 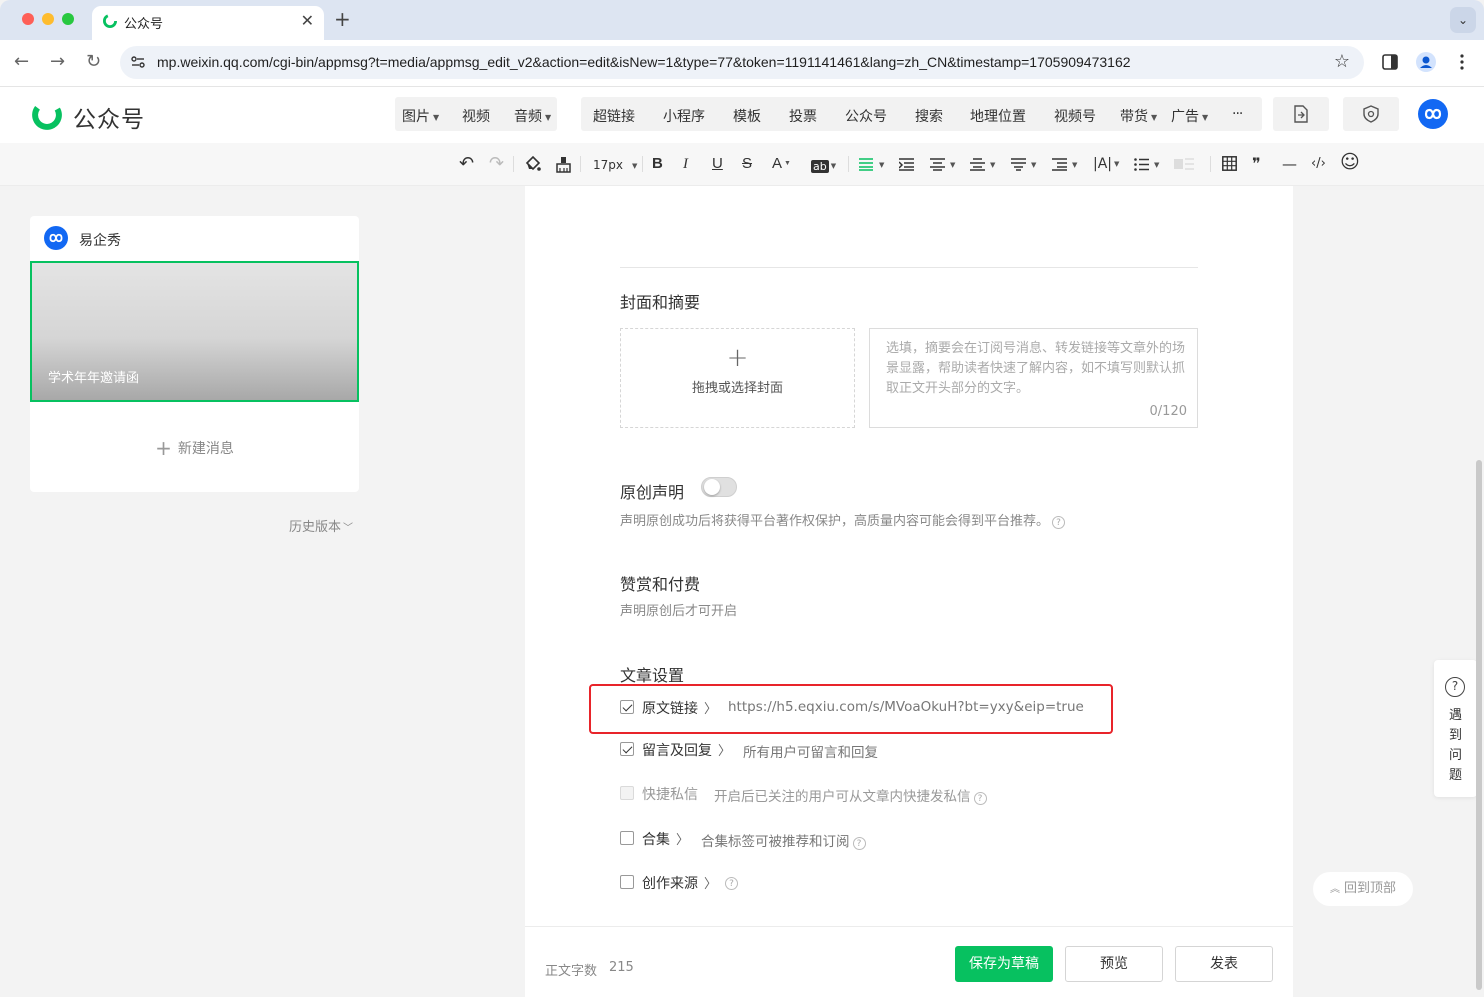 I want to click on account-name: 易企秀, so click(x=100, y=241).